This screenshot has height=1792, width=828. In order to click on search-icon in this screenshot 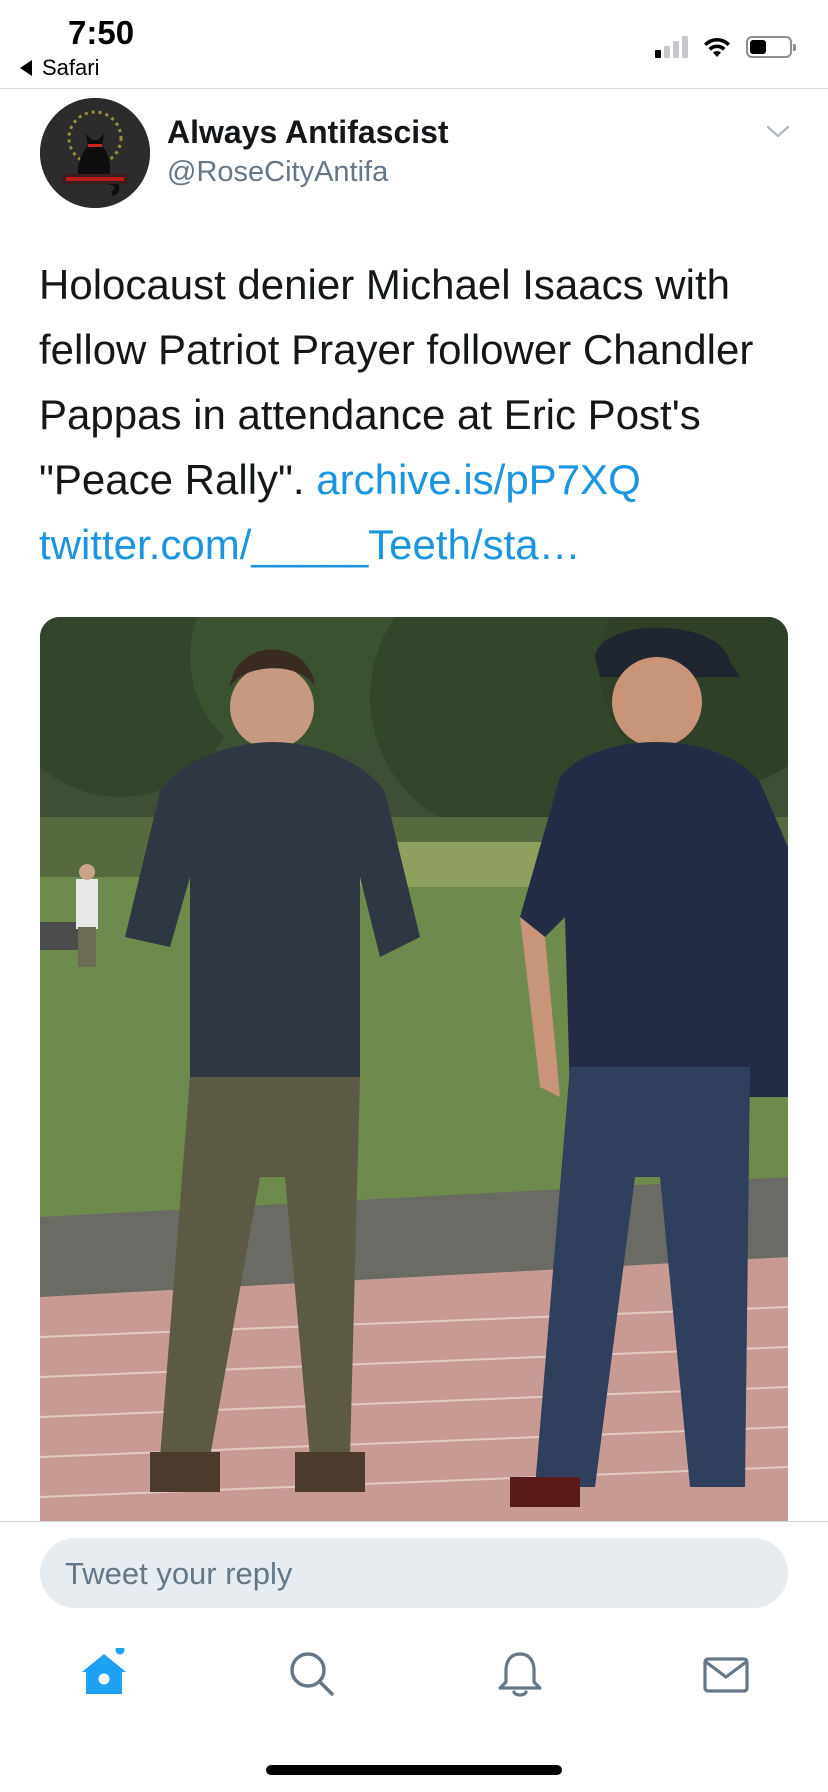, I will do `click(312, 1674)`.